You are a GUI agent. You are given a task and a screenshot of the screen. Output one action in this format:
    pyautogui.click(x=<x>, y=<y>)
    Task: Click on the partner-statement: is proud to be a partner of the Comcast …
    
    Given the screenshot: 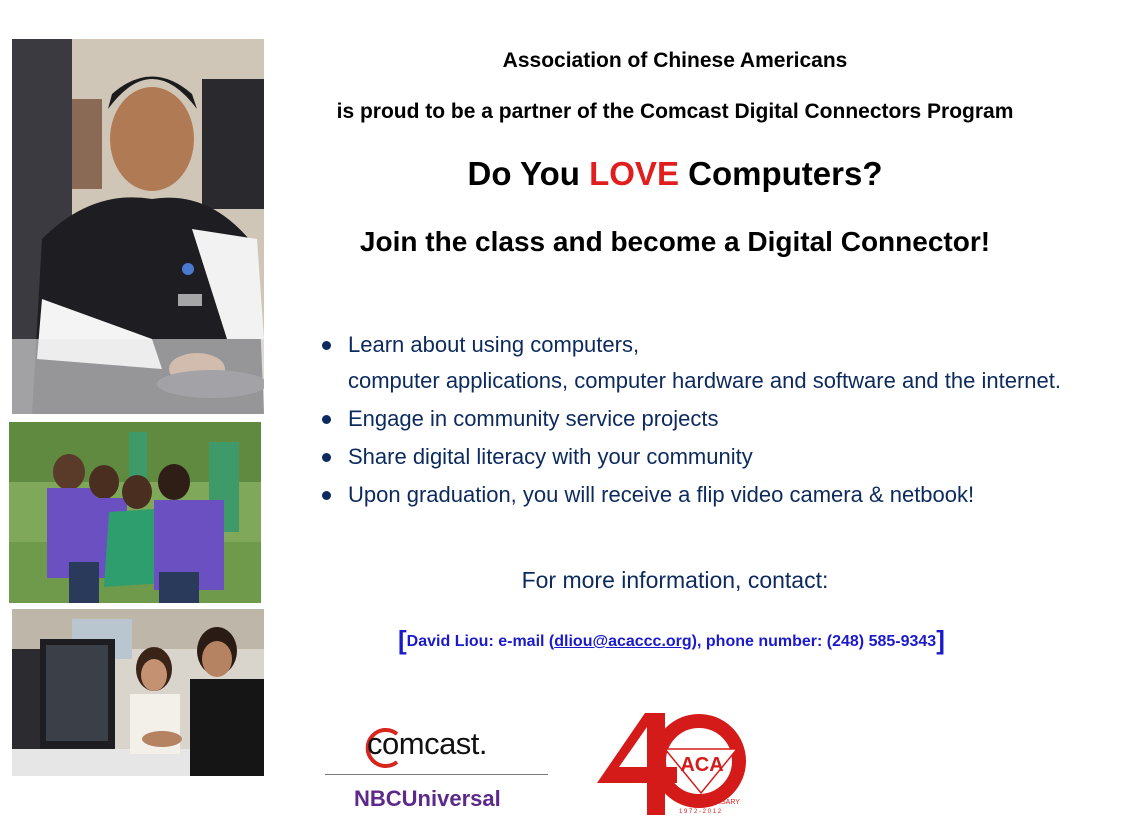 What is the action you would take?
    pyautogui.click(x=675, y=111)
    